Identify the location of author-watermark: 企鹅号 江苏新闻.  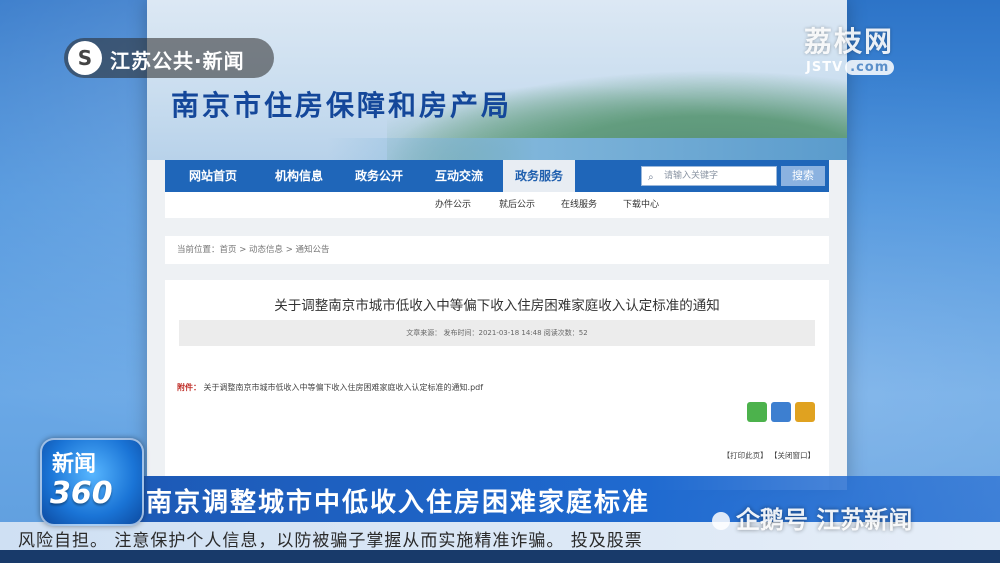
(812, 517).